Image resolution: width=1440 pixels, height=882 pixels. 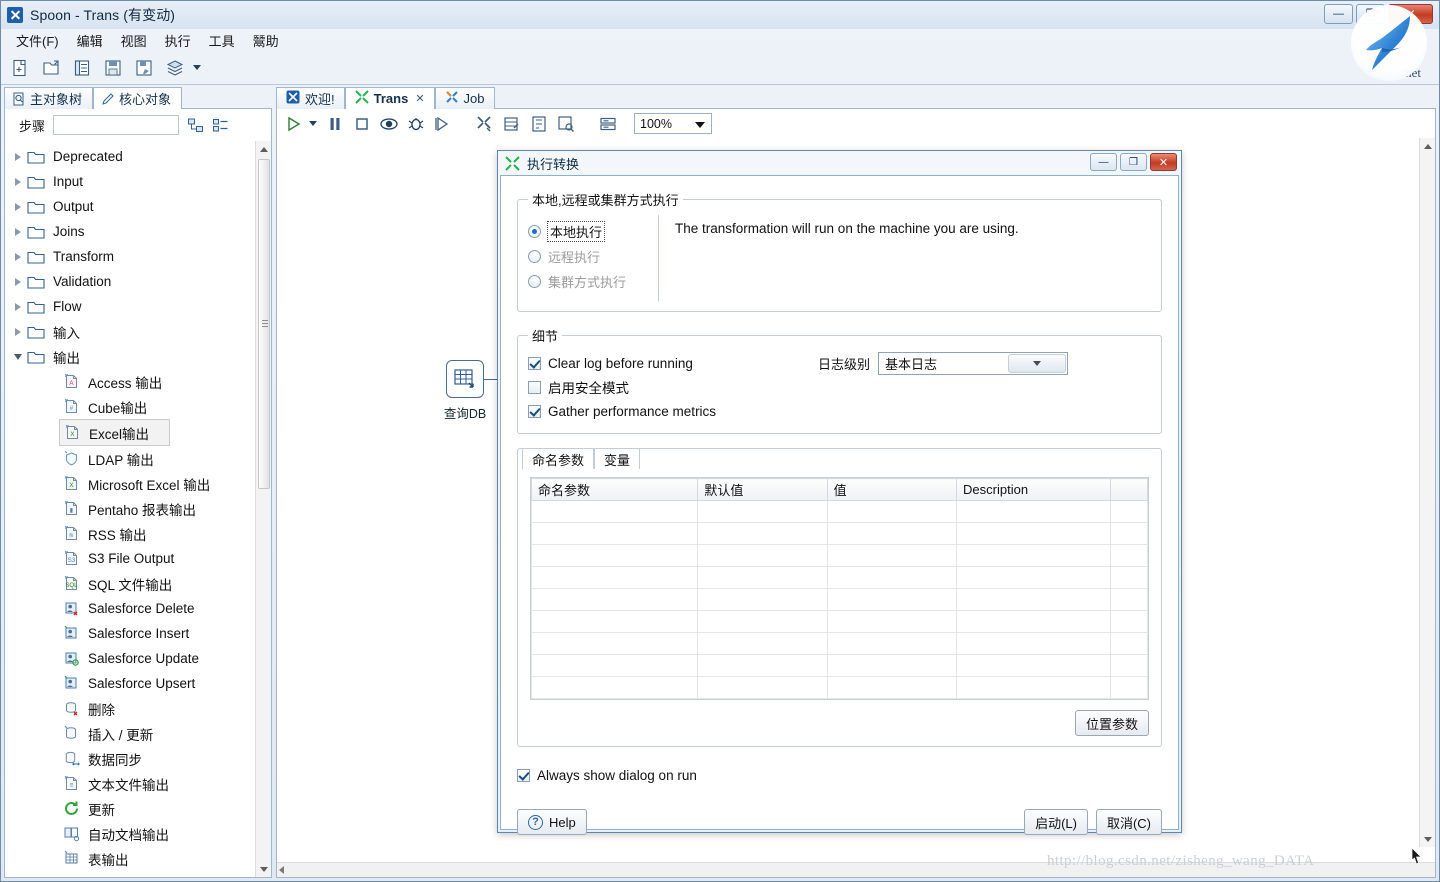 I want to click on open-file-icon, so click(x=51, y=68).